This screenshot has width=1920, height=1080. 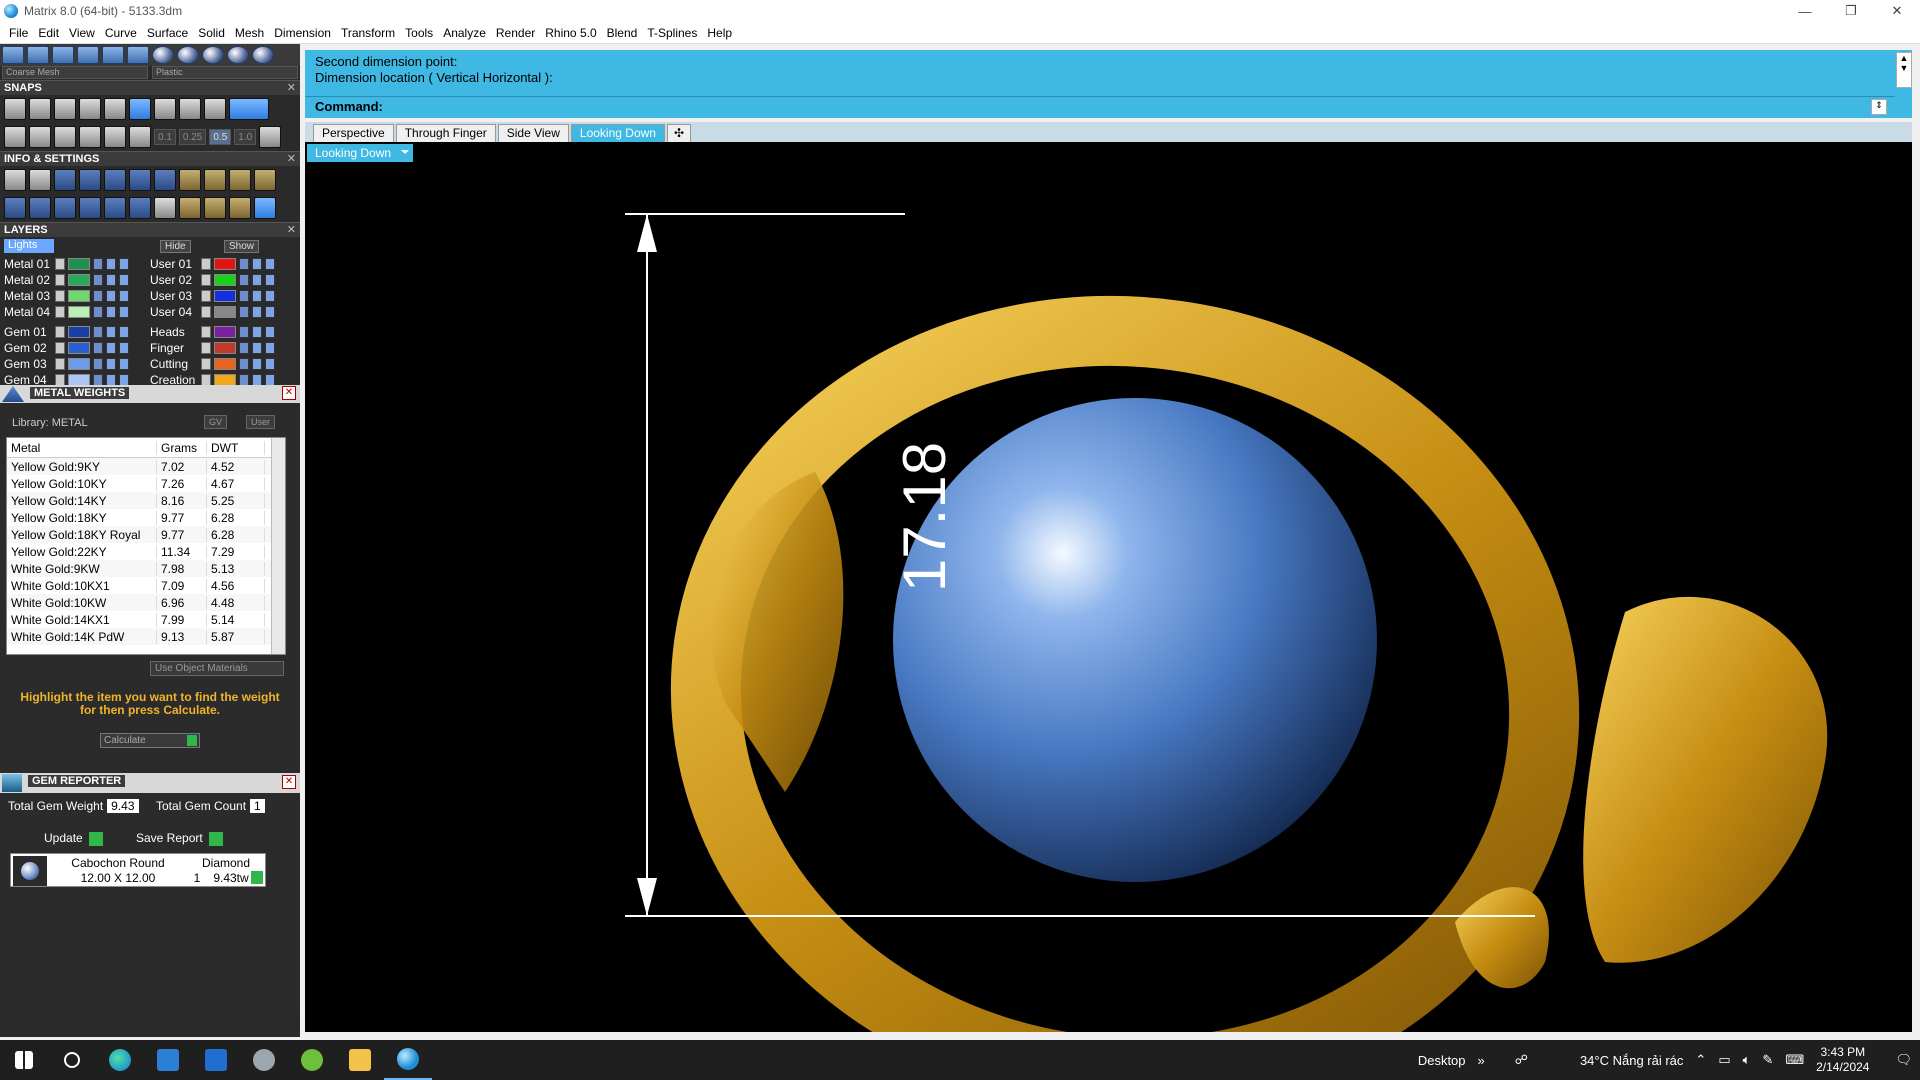 What do you see at coordinates (215, 109) in the screenshot?
I see `snap-quad-icon` at bounding box center [215, 109].